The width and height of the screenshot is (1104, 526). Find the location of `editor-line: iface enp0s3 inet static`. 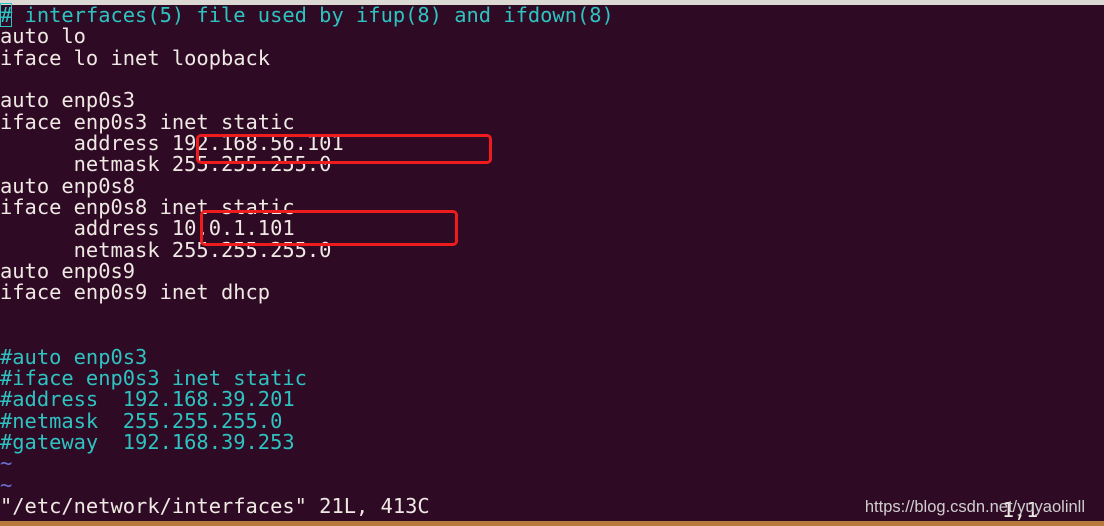

editor-line: iface enp0s3 inet static is located at coordinates (552, 122).